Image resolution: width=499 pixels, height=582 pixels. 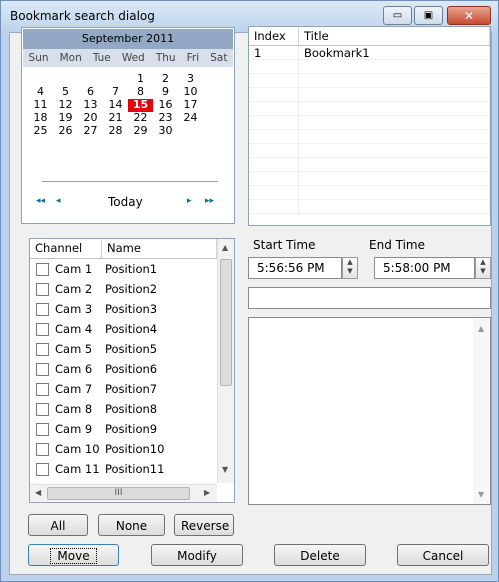 I want to click on position-name-cell: Position2, so click(x=131, y=289).